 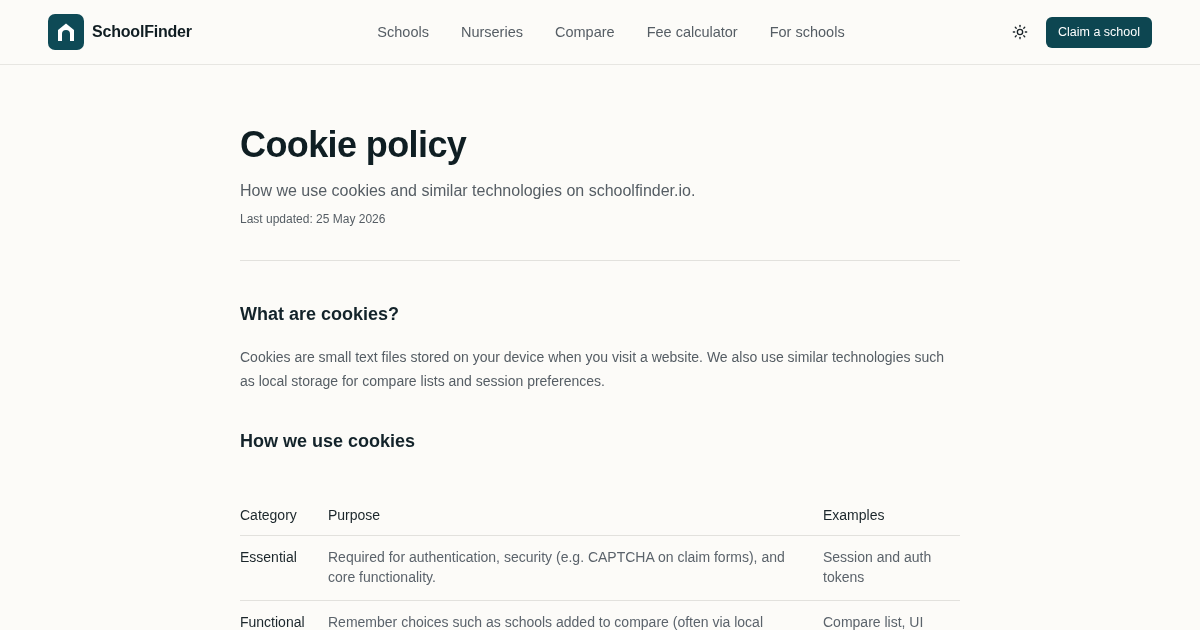 What do you see at coordinates (807, 32) in the screenshot?
I see `nav-link: For schools` at bounding box center [807, 32].